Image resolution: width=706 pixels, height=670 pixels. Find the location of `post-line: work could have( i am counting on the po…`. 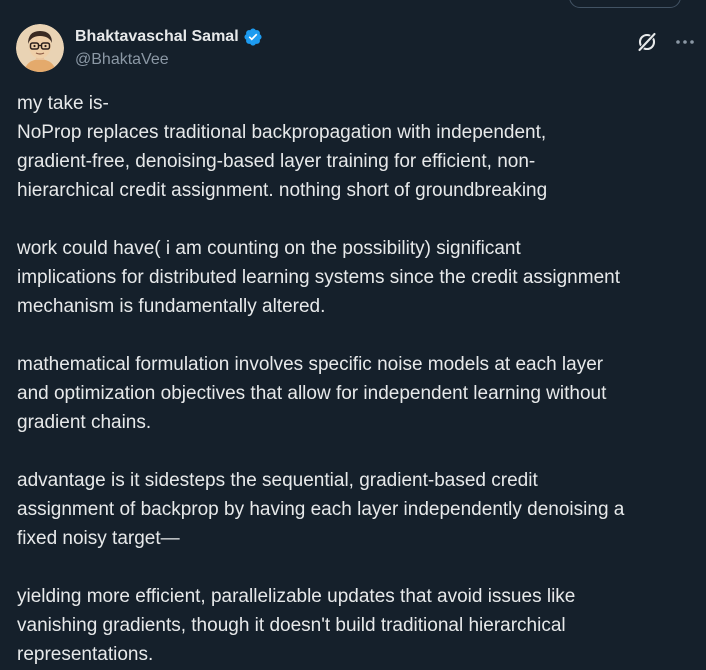

post-line: work could have( i am counting on the po… is located at coordinates (269, 248).